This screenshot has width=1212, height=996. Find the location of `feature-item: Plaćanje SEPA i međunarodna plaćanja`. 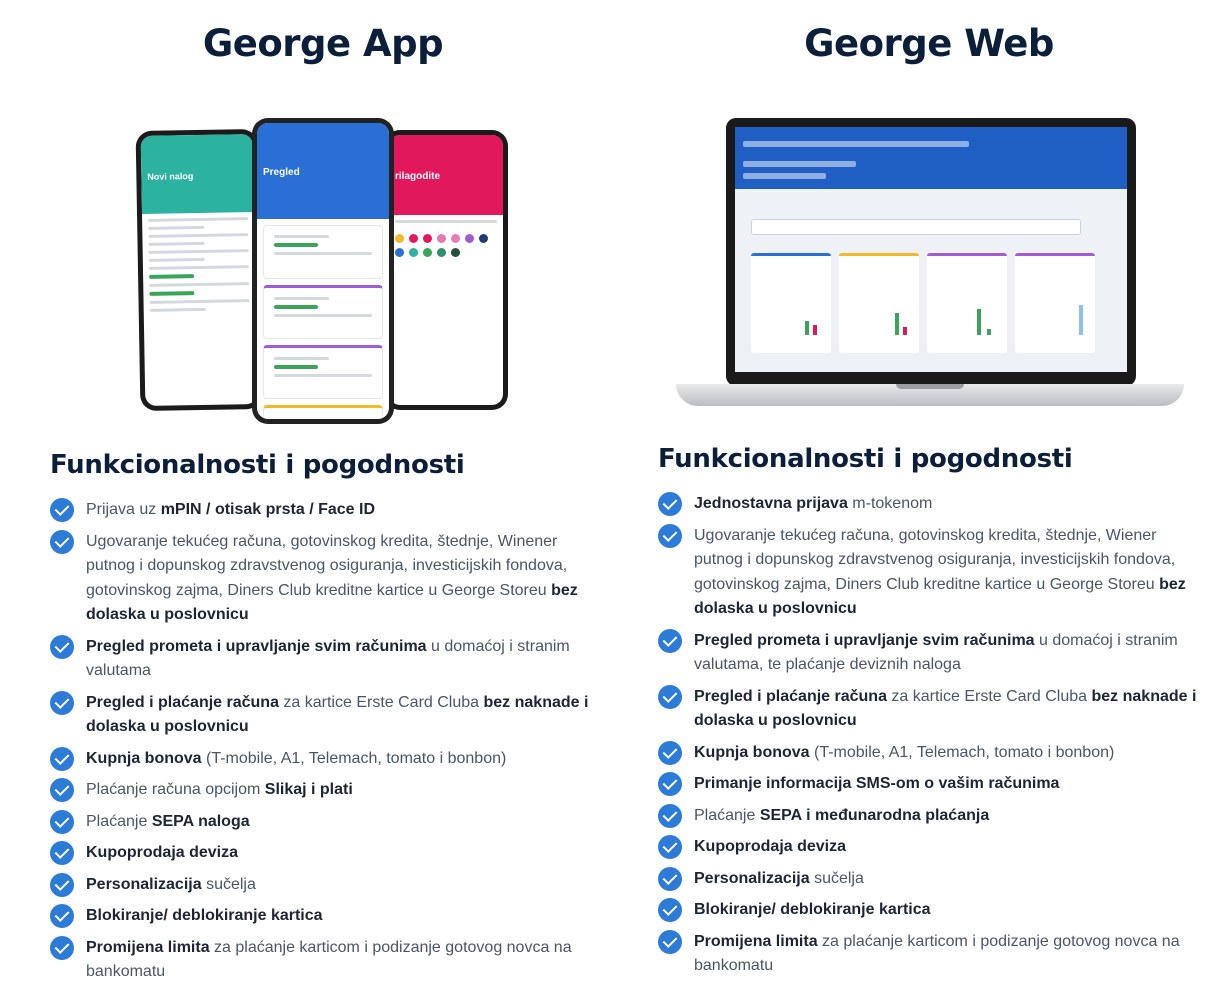

feature-item: Plaćanje SEPA i međunarodna plaćanja is located at coordinates (932, 816).